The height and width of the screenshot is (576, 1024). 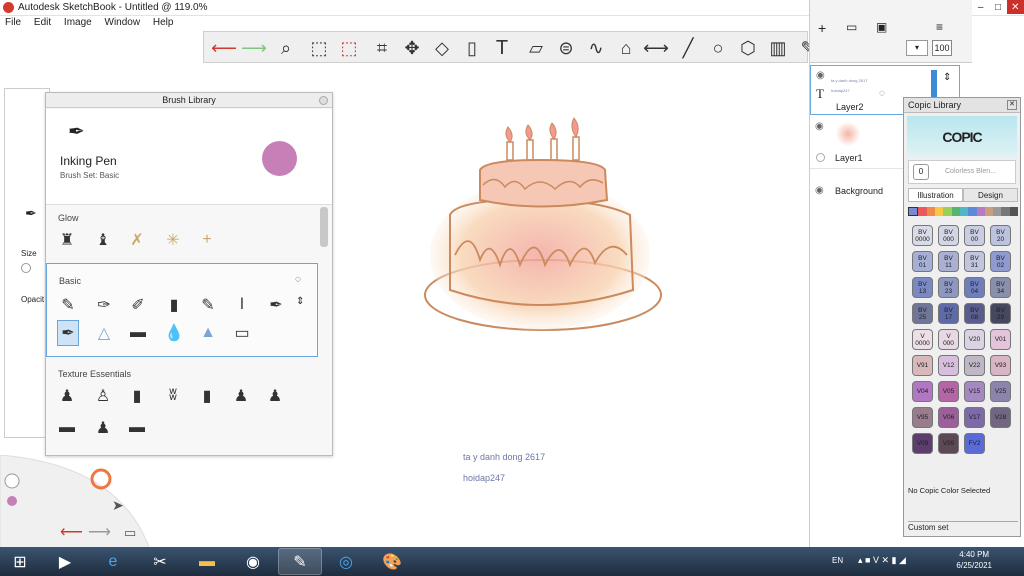 What do you see at coordinates (346, 561) in the screenshot?
I see `zalo-icon: ◎` at bounding box center [346, 561].